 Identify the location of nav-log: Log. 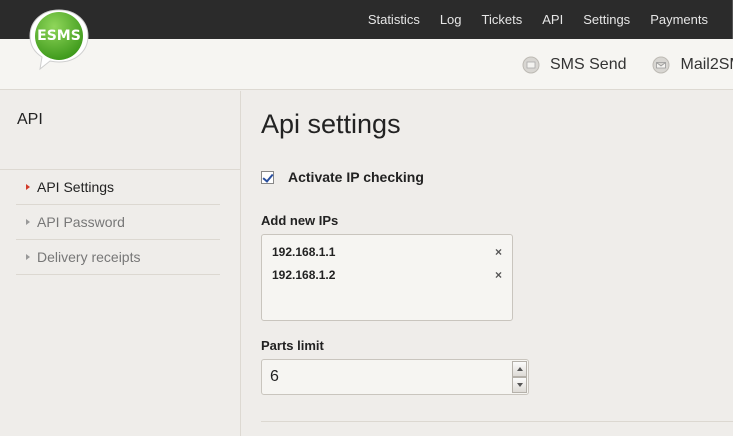
(451, 19).